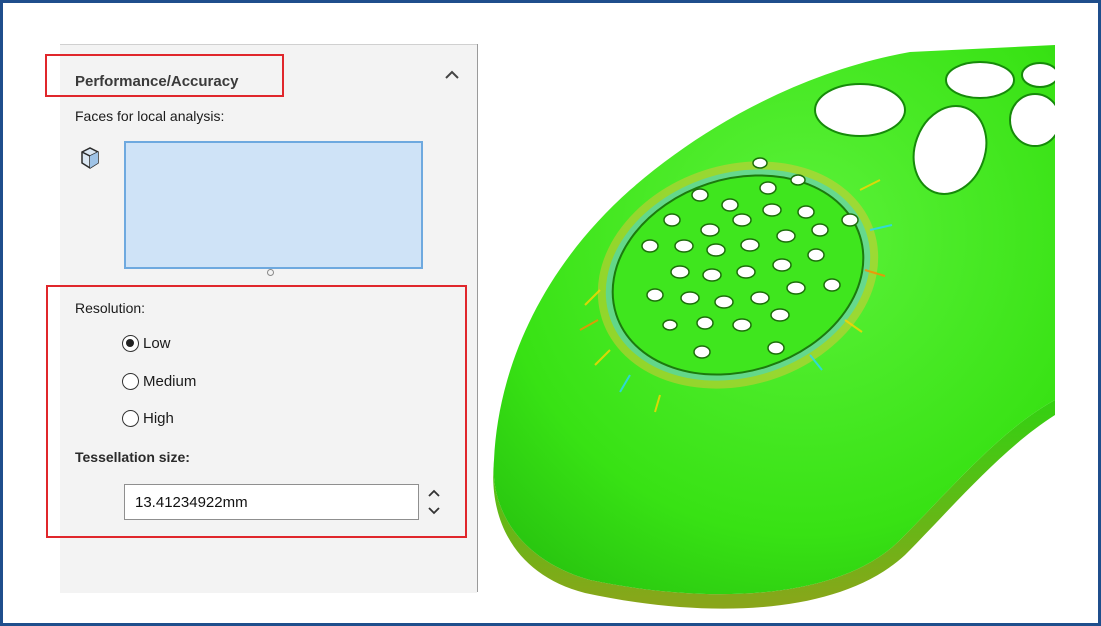 The height and width of the screenshot is (626, 1101). Describe the element at coordinates (158, 418) in the screenshot. I see `radio-high-label: High` at that location.